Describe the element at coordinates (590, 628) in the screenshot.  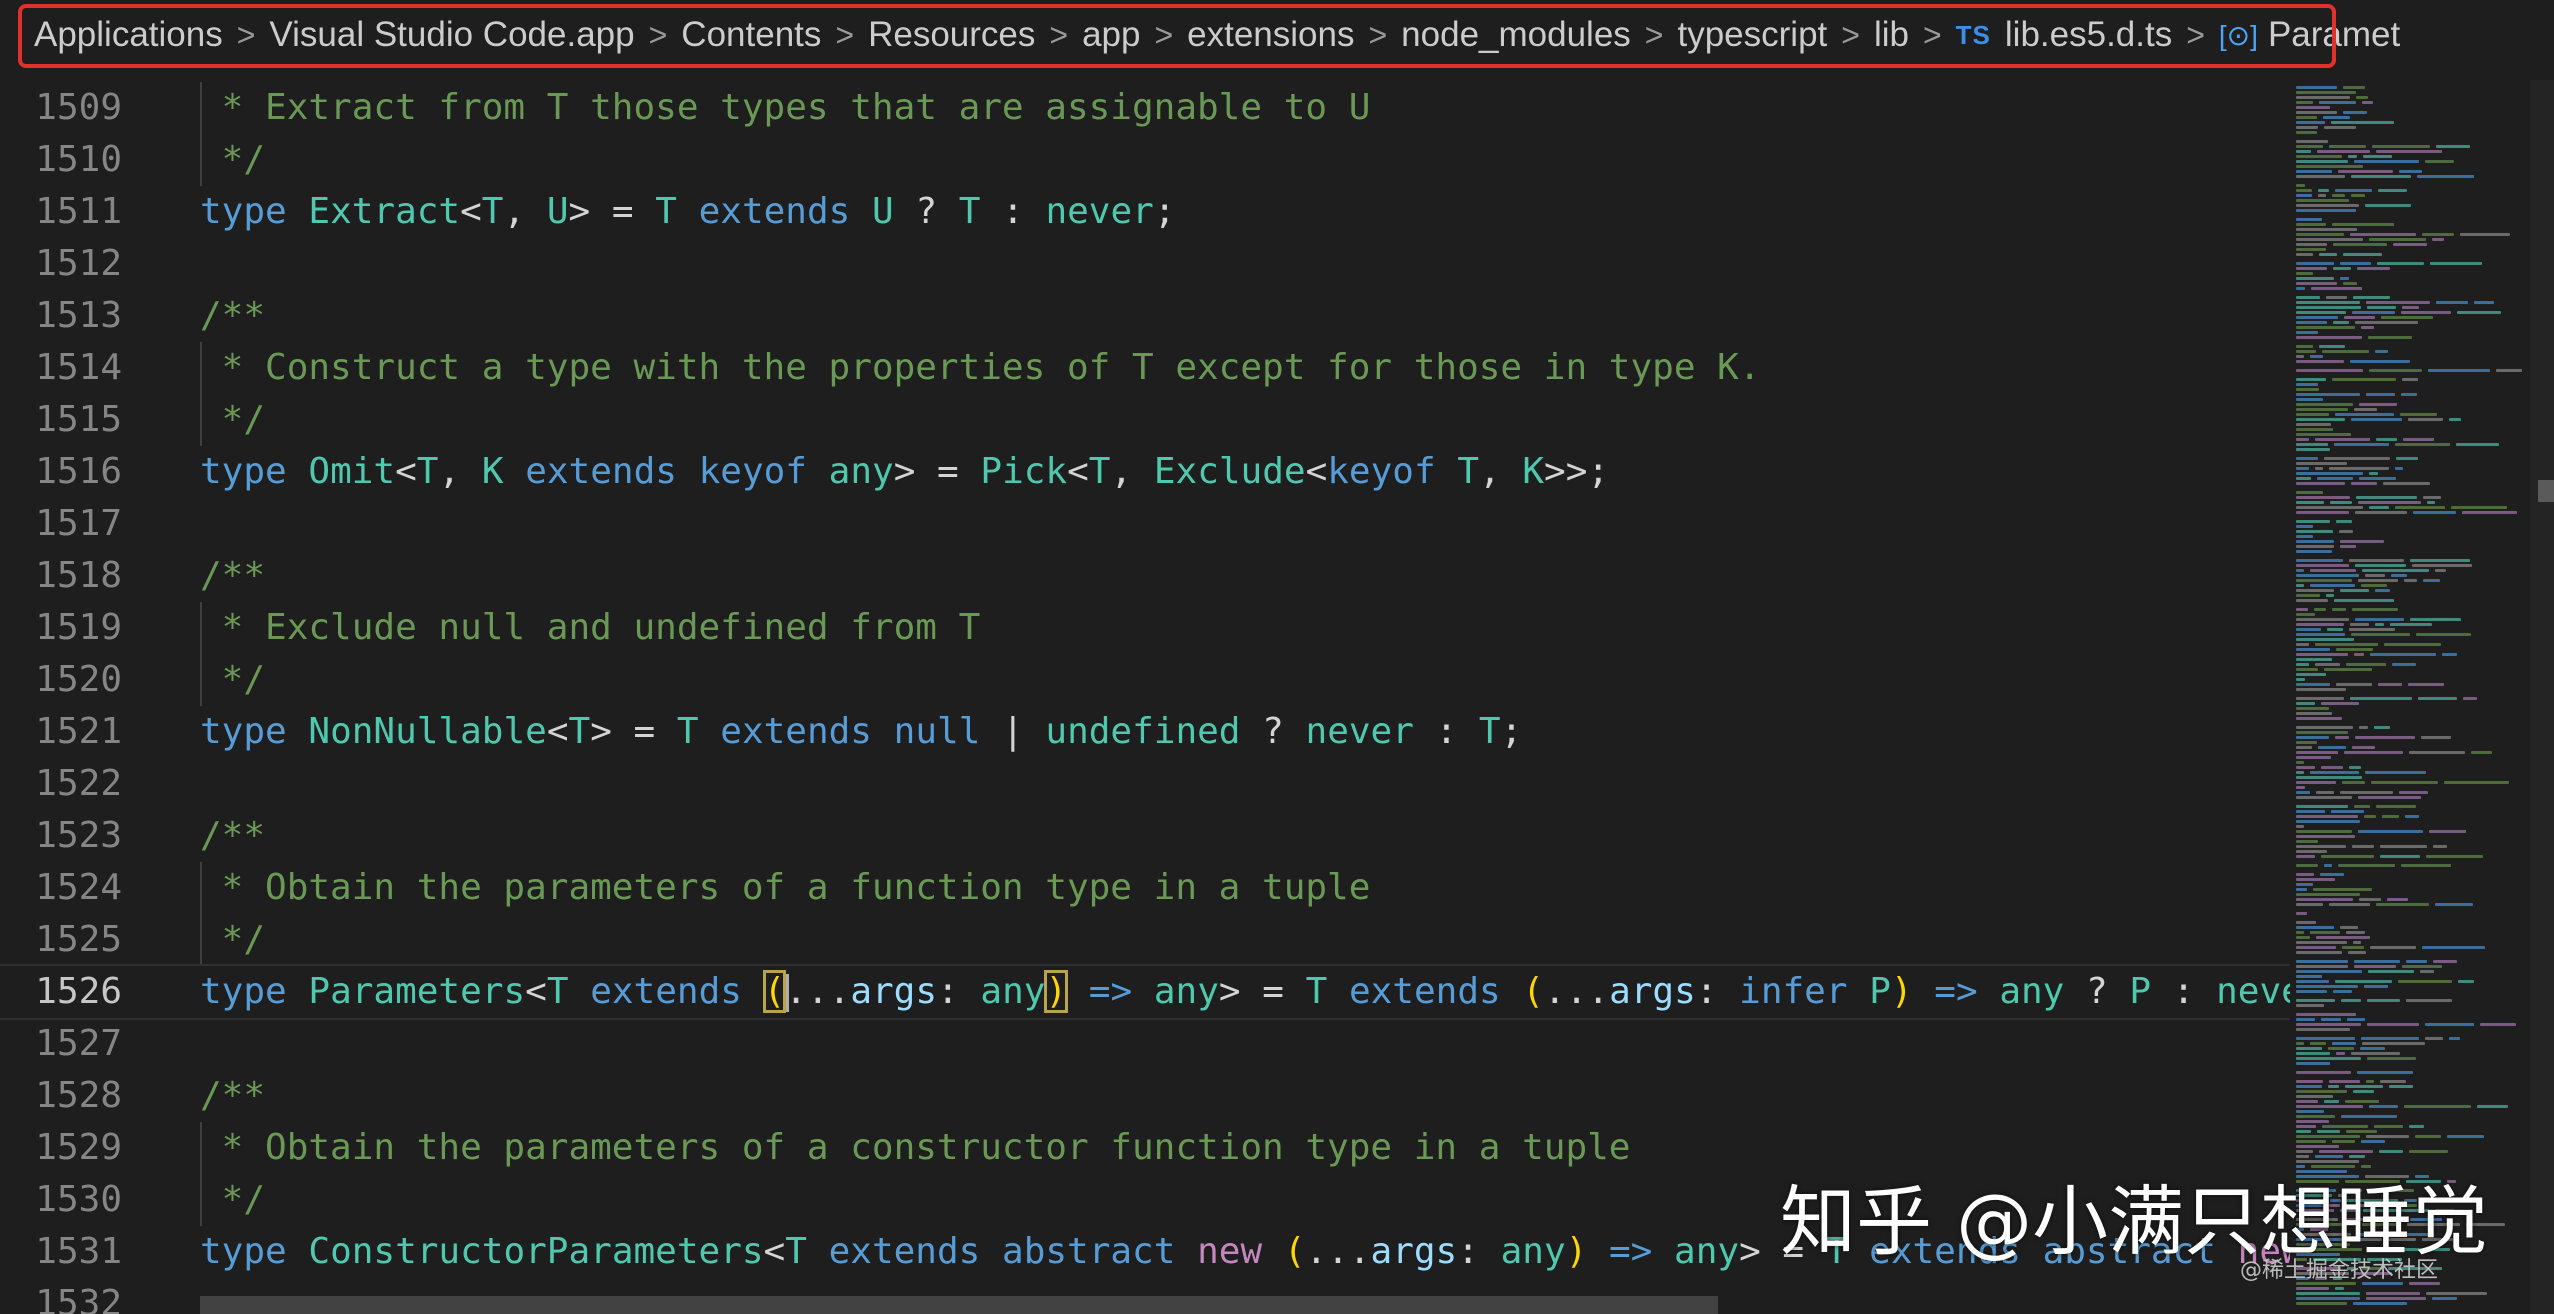
I see `code-text: * Exclude null and undefined from T` at that location.